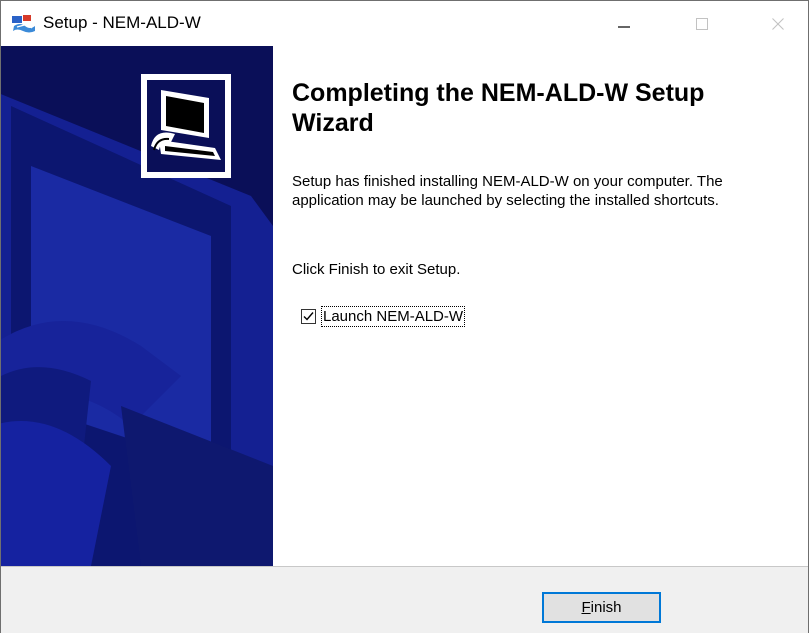  What do you see at coordinates (498, 108) in the screenshot?
I see `page-title: Completing the NEM-ALD-W Setup Wizard` at bounding box center [498, 108].